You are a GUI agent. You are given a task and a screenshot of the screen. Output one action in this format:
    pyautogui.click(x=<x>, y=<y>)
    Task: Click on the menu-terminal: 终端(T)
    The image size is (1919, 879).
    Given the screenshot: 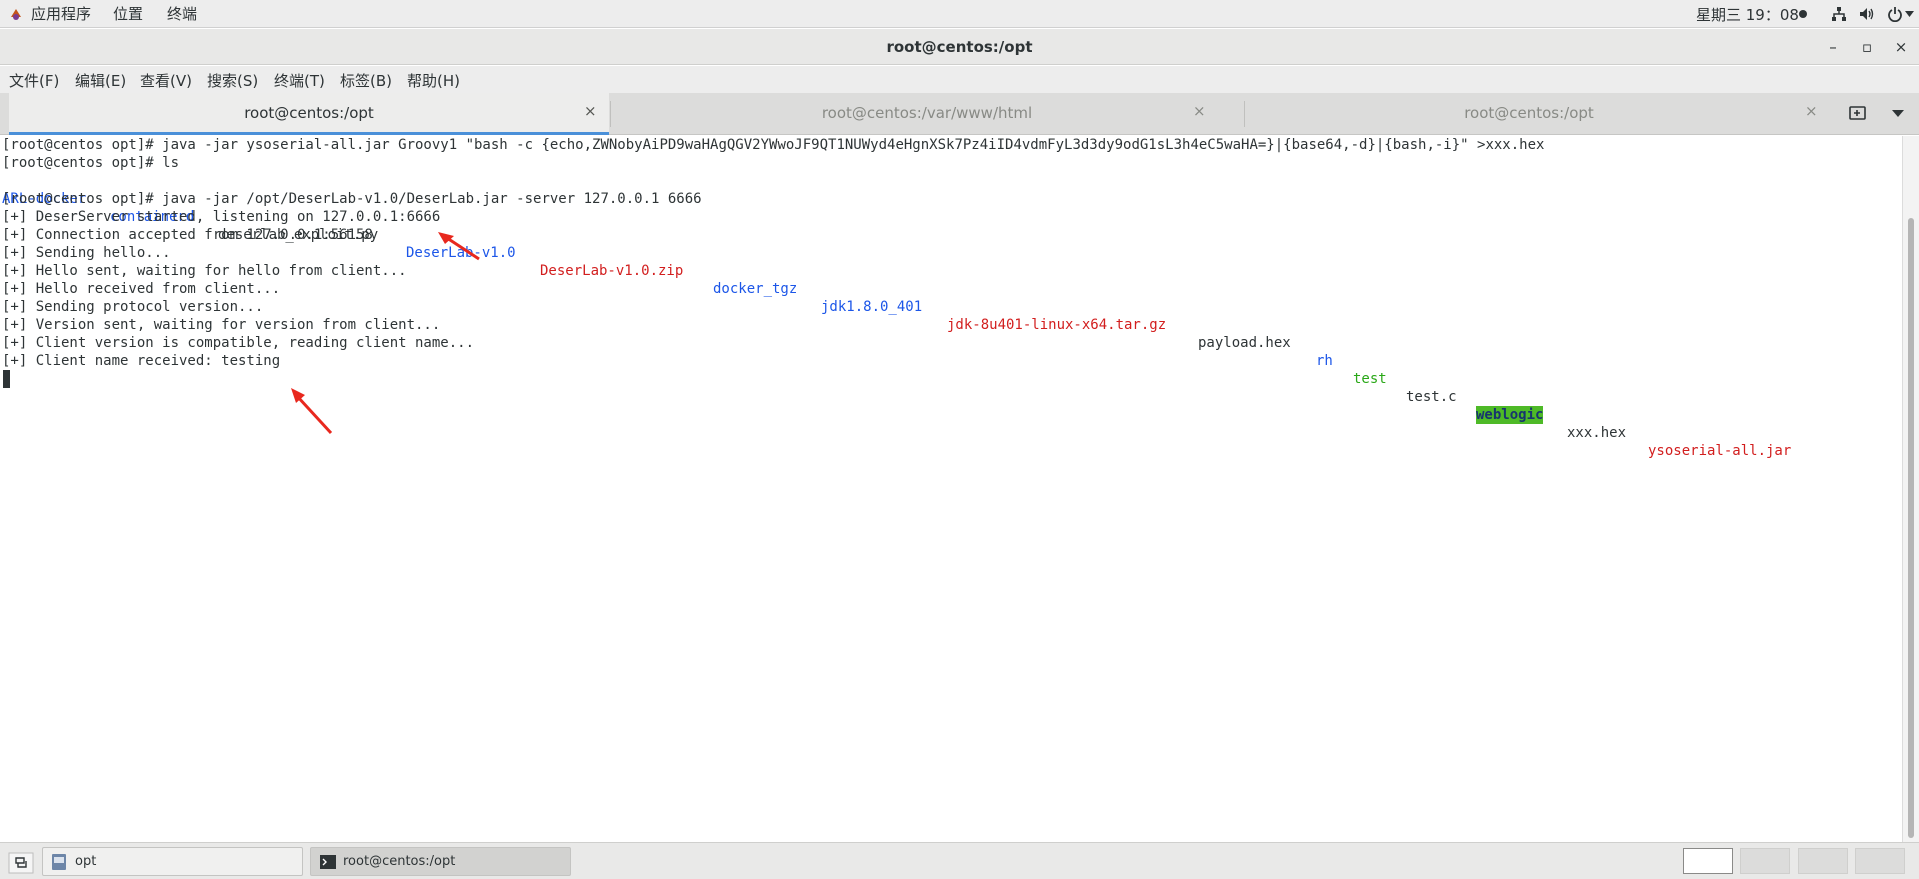 What is the action you would take?
    pyautogui.click(x=299, y=80)
    